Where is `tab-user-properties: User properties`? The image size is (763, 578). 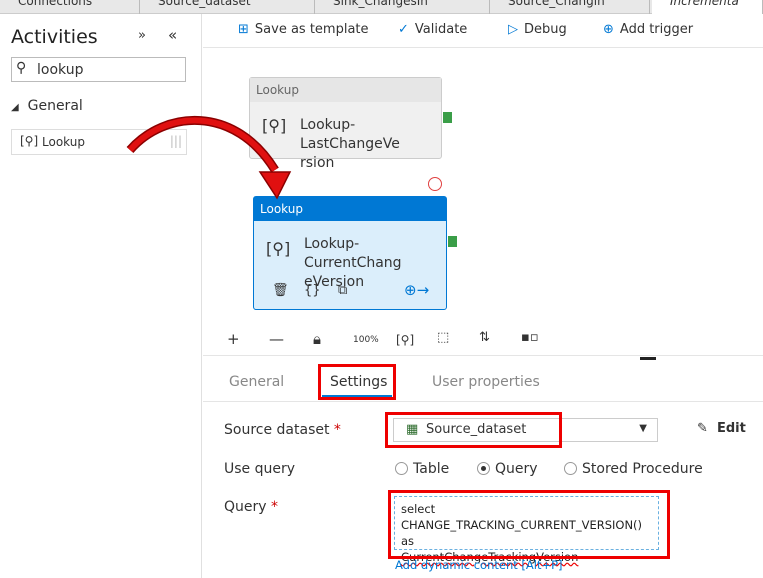 tab-user-properties: User properties is located at coordinates (486, 382).